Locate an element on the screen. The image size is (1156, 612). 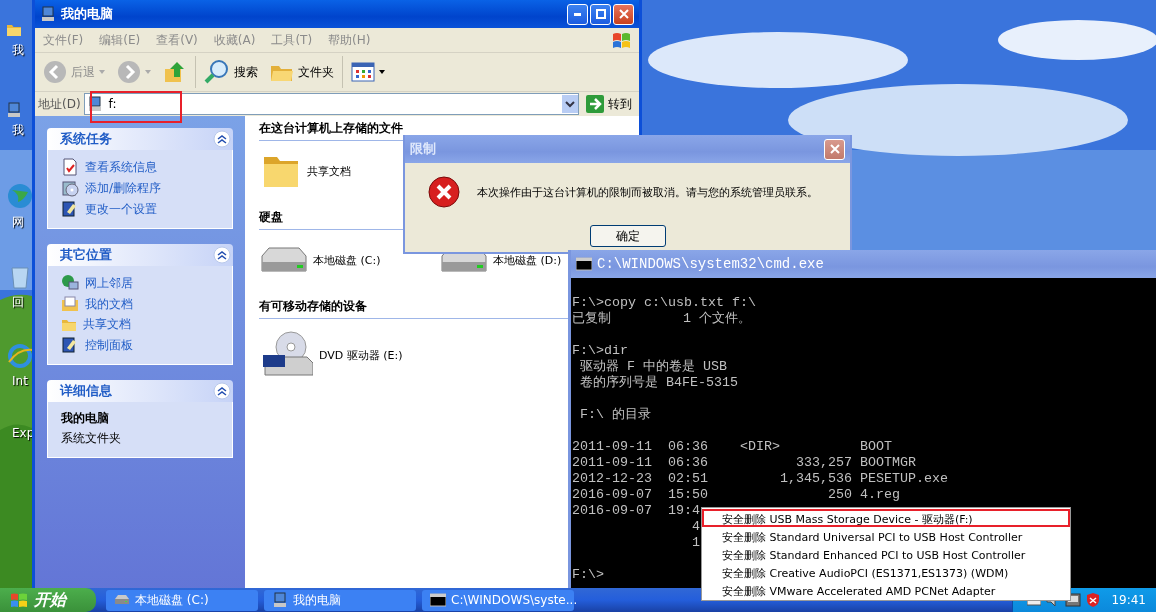
folder-item: 共享文档 is located at coordinates (306, 171).